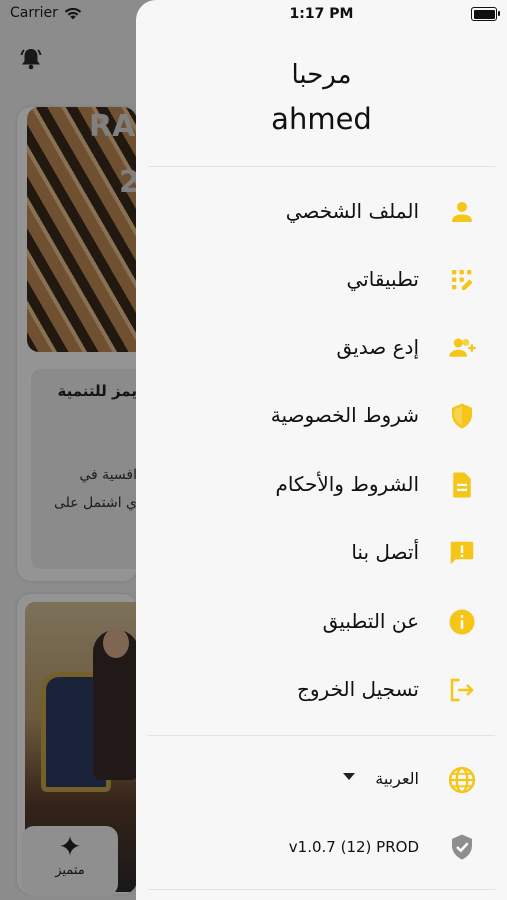 The image size is (507, 900). I want to click on menu-item-contact-us: أتصل بنا, so click(321, 553).